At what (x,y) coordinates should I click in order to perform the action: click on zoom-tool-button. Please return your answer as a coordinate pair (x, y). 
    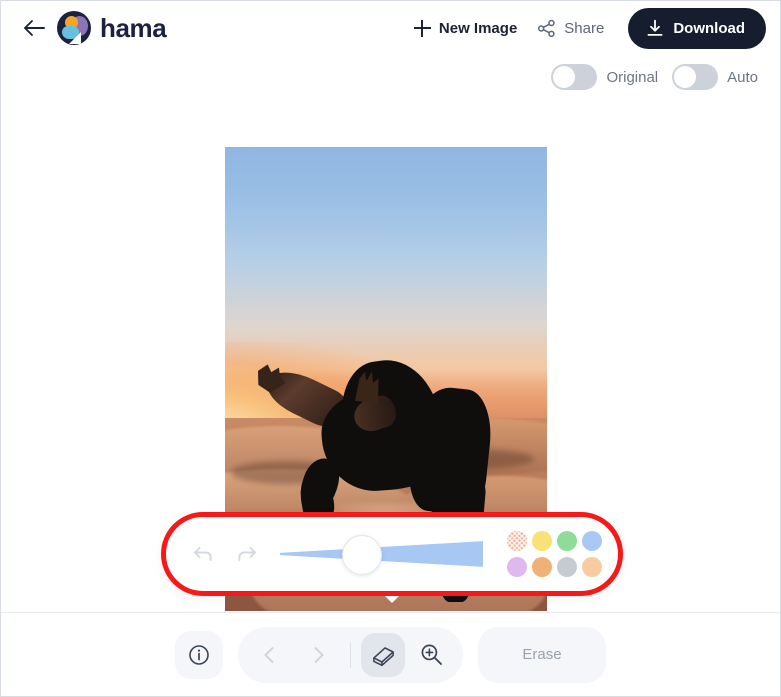
    Looking at the image, I should click on (431, 655).